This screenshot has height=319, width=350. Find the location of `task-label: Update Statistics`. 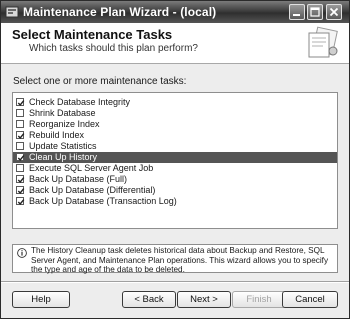

task-label: Update Statistics is located at coordinates (63, 146).